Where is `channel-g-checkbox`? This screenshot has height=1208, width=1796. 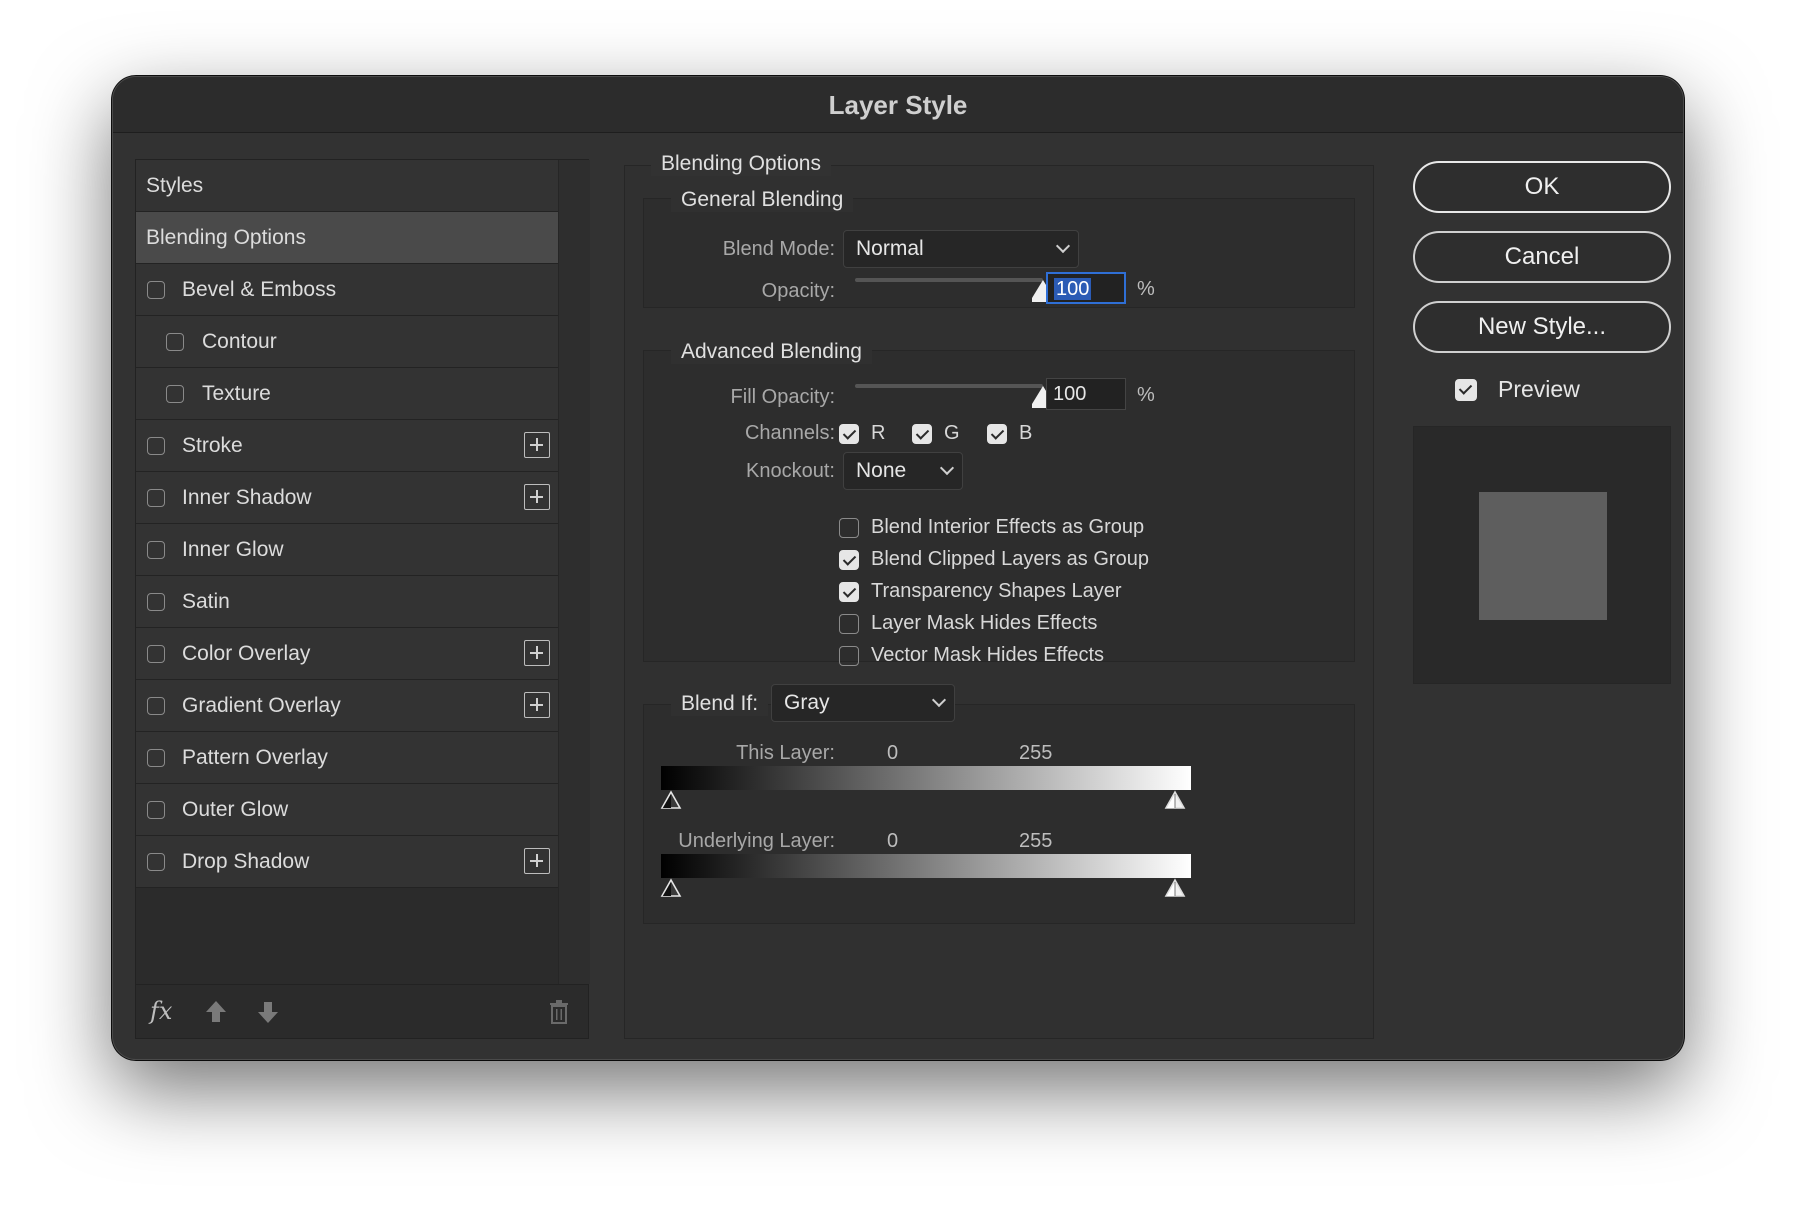
channel-g-checkbox is located at coordinates (922, 434).